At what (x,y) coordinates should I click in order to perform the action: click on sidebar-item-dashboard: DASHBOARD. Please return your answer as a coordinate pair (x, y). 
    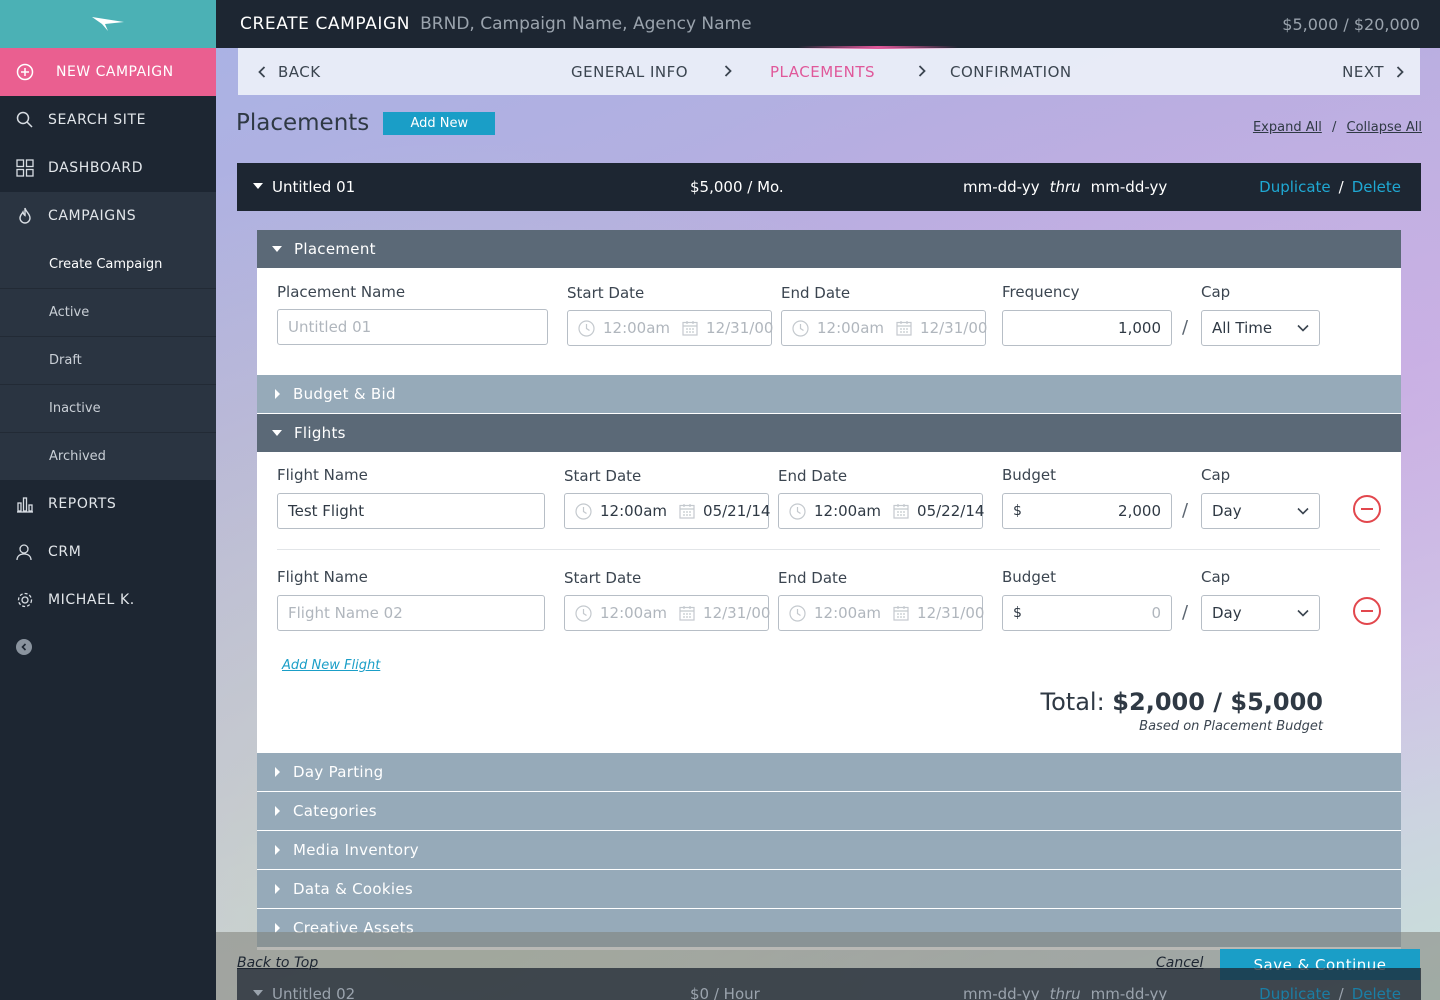
    Looking at the image, I should click on (108, 168).